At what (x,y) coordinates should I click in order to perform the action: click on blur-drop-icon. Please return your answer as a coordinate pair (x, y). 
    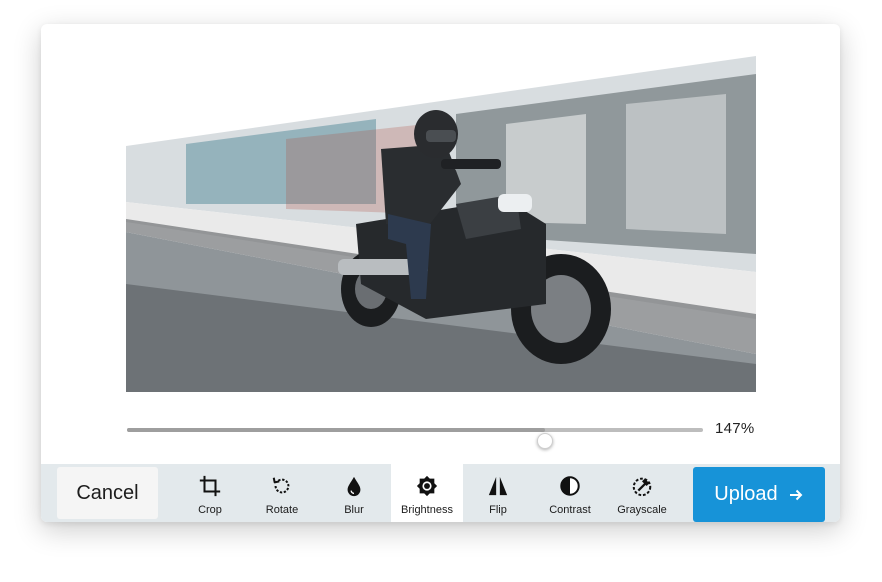
    Looking at the image, I should click on (354, 486).